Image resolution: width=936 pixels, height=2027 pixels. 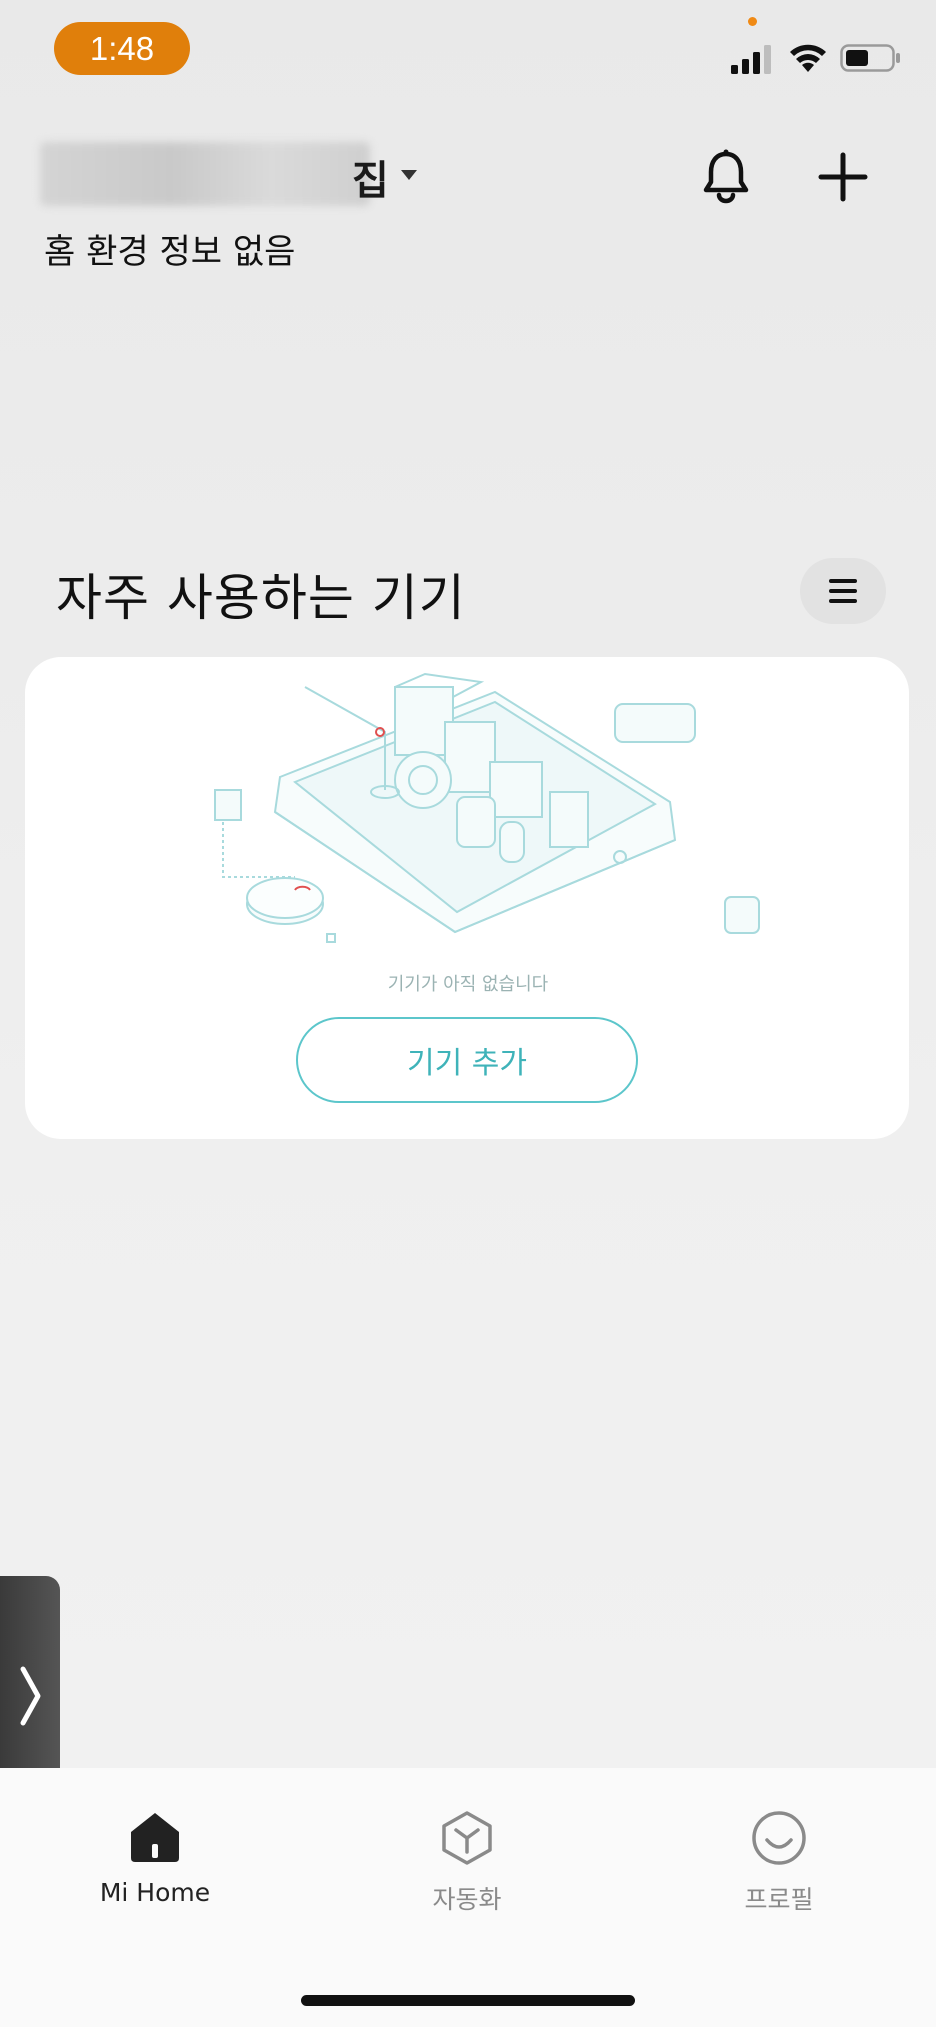 What do you see at coordinates (30, 1696) in the screenshot?
I see `chevron-right-icon` at bounding box center [30, 1696].